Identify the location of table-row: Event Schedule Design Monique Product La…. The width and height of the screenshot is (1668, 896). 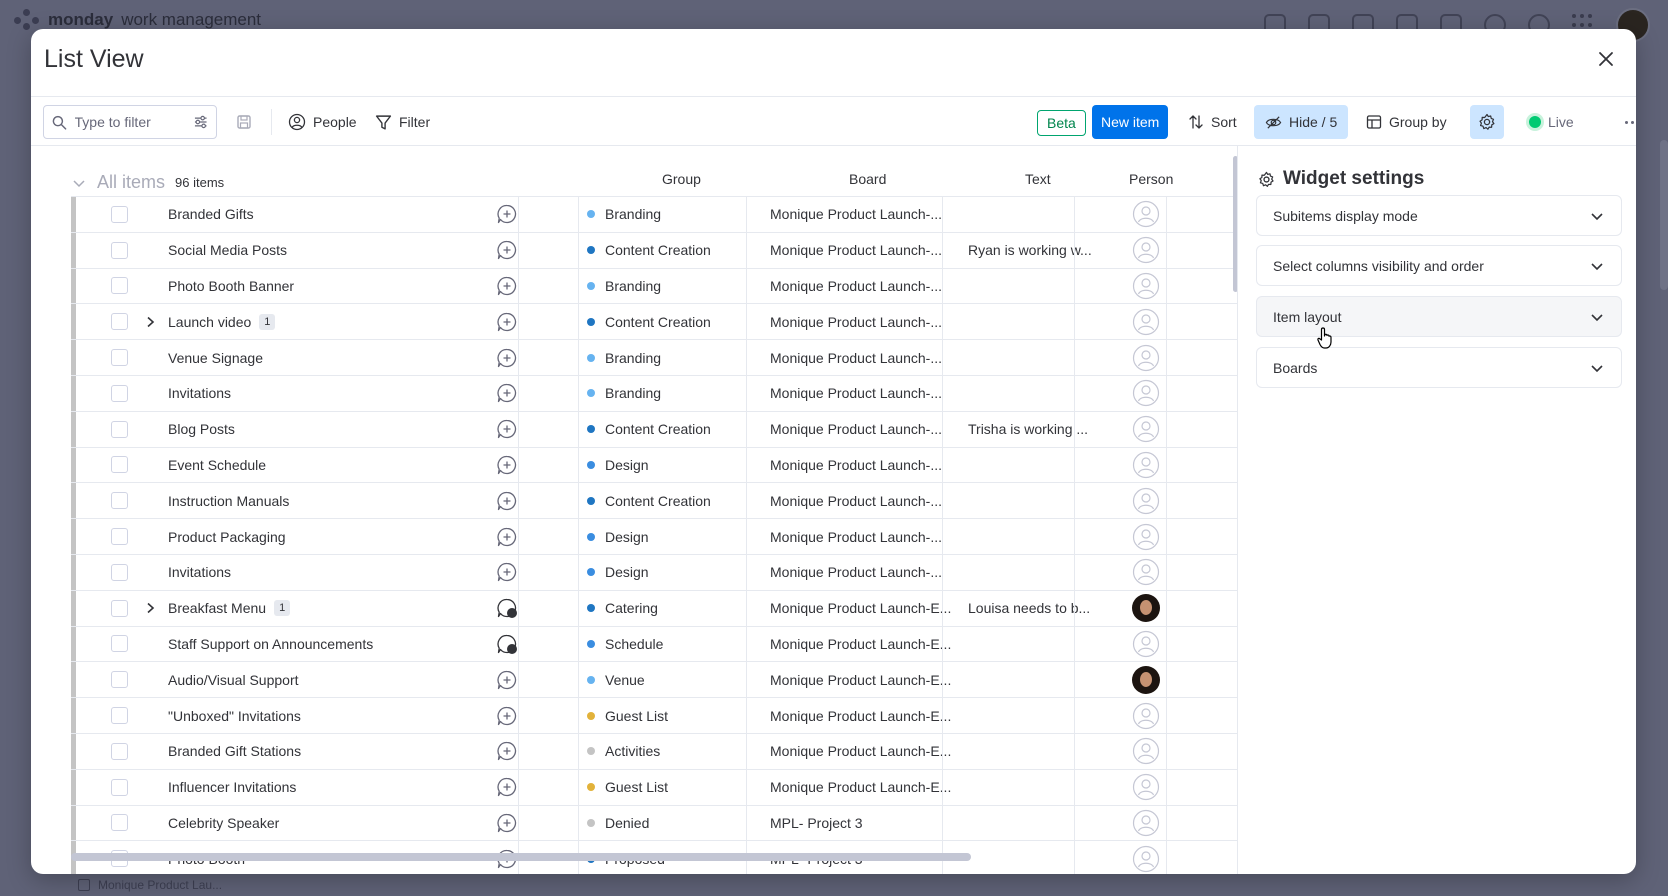
(654, 464).